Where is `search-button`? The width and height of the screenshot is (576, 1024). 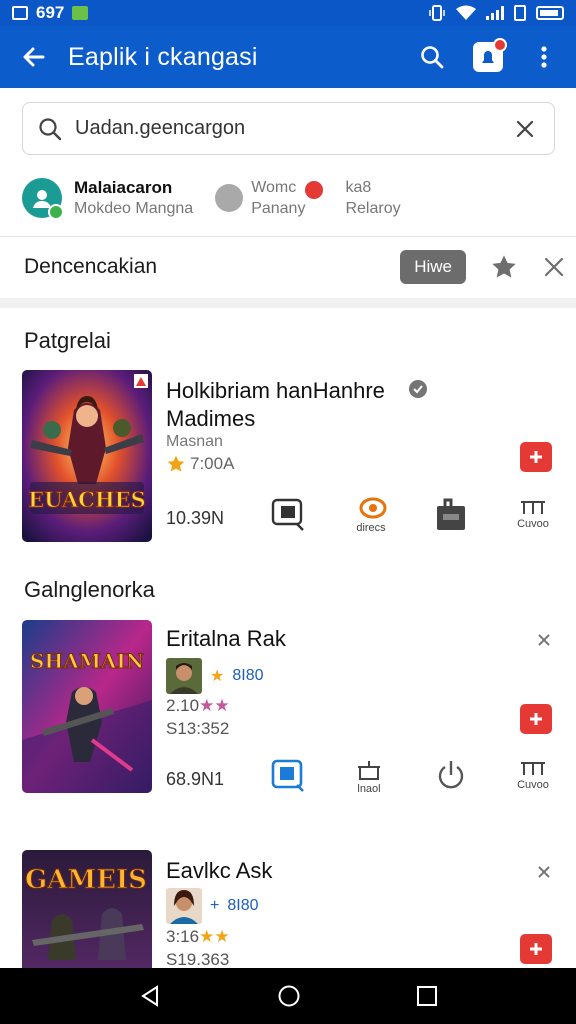
search-button is located at coordinates (432, 57).